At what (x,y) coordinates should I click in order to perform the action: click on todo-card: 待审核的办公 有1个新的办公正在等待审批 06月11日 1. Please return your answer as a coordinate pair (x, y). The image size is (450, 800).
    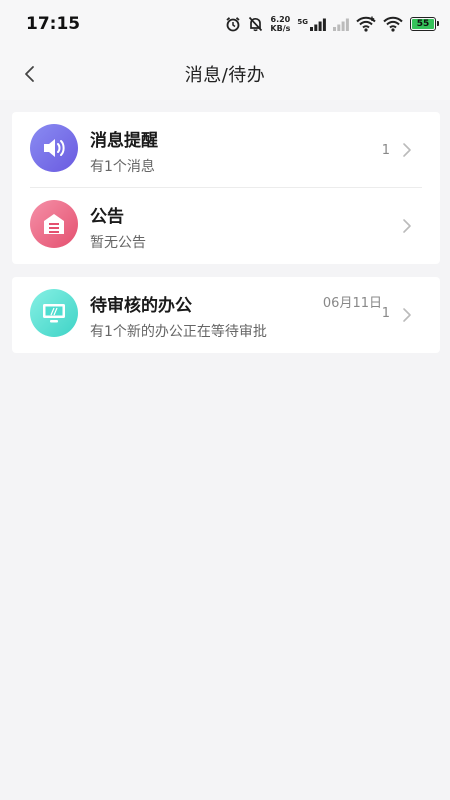
    Looking at the image, I should click on (226, 315).